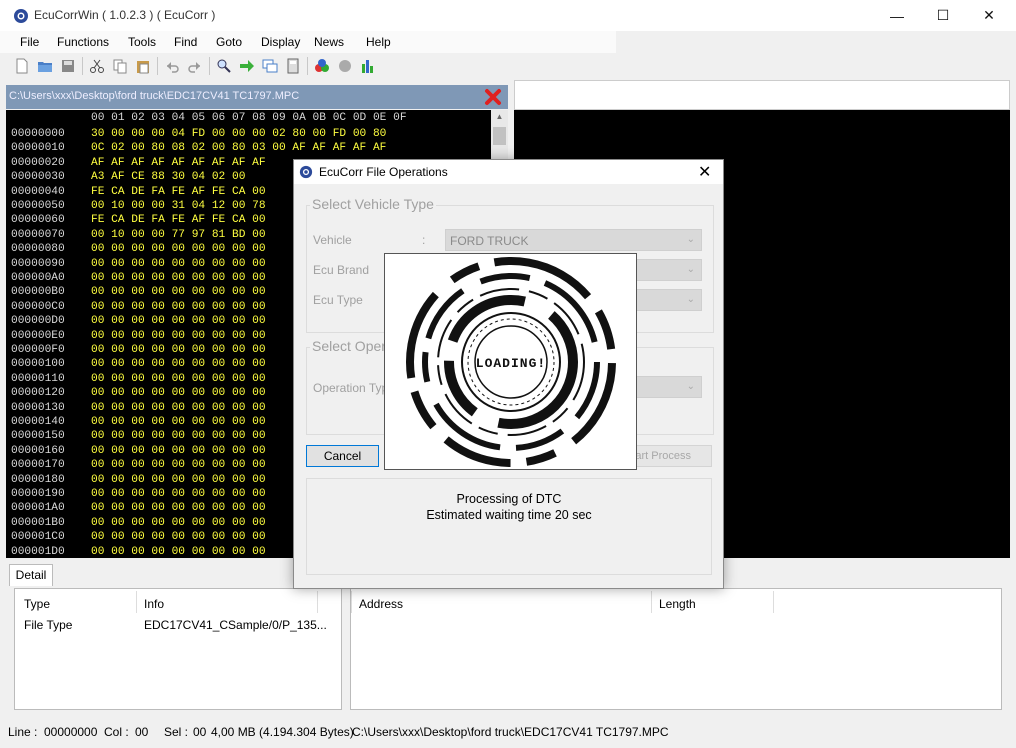 The image size is (1016, 748). I want to click on dialog-close-button: ✕, so click(704, 172).